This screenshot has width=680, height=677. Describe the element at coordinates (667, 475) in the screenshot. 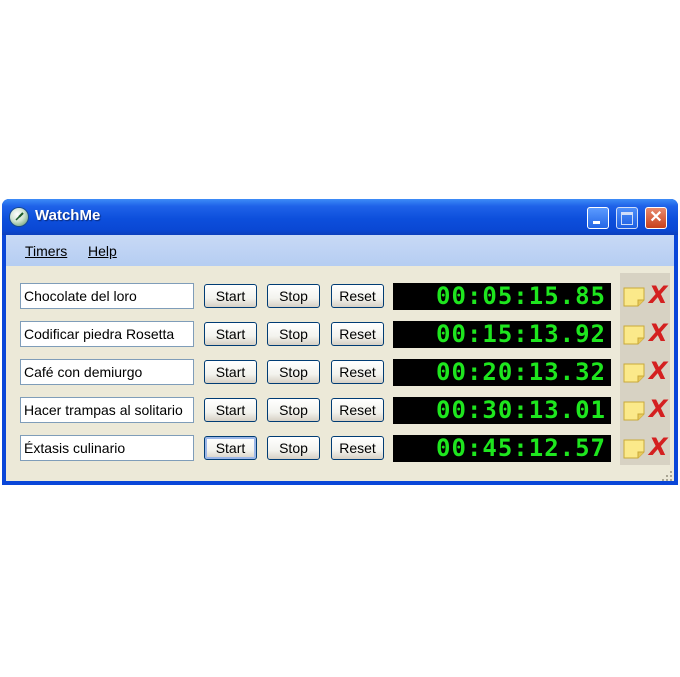

I see `resize-grip` at that location.